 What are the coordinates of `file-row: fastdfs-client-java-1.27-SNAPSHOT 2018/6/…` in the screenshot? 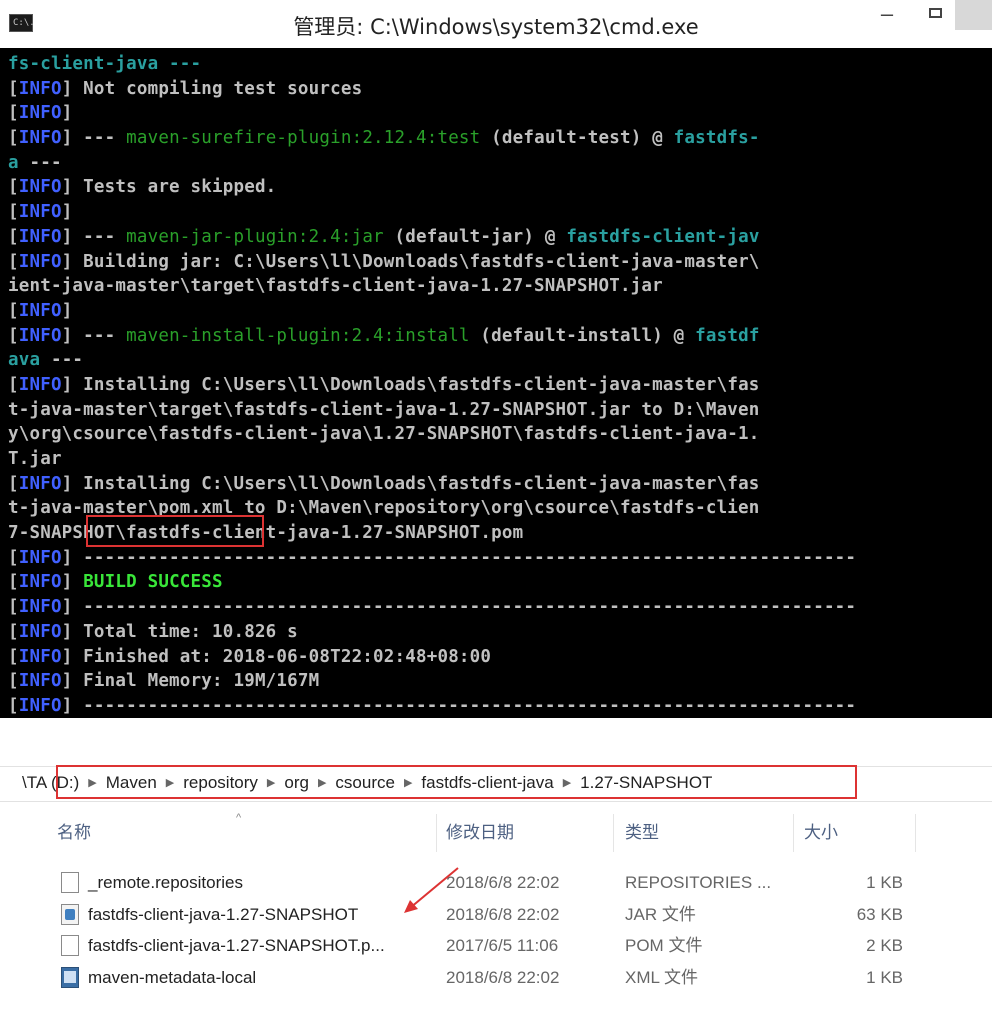 It's located at (496, 914).